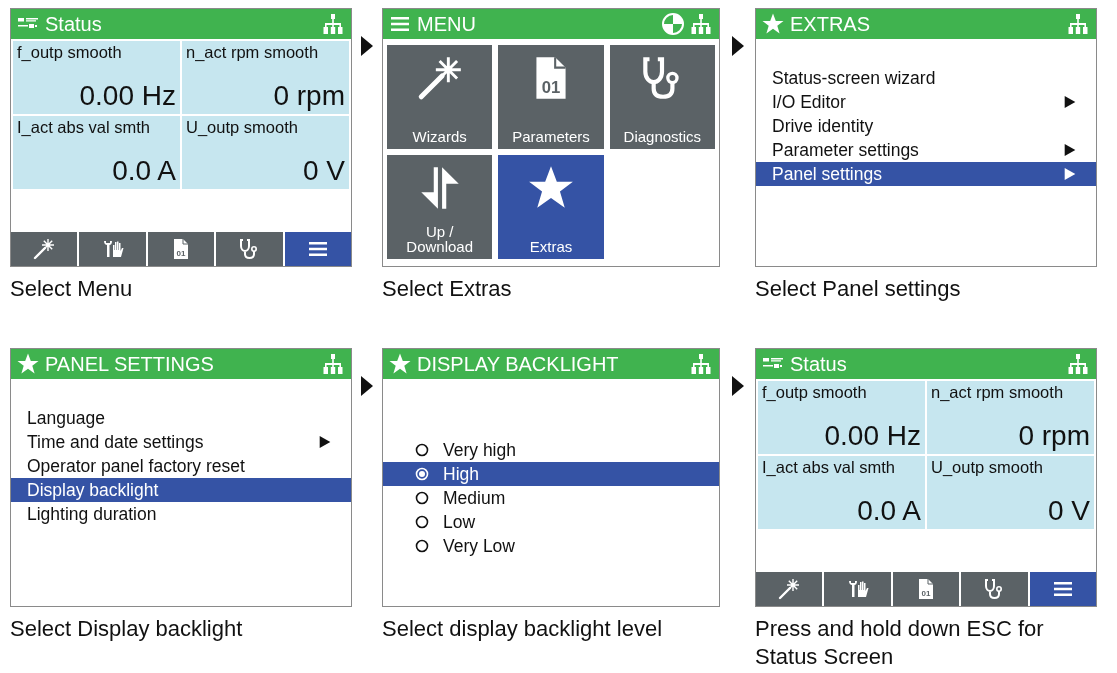  What do you see at coordinates (926, 102) in the screenshot?
I see `menu-item: I/O Editor` at bounding box center [926, 102].